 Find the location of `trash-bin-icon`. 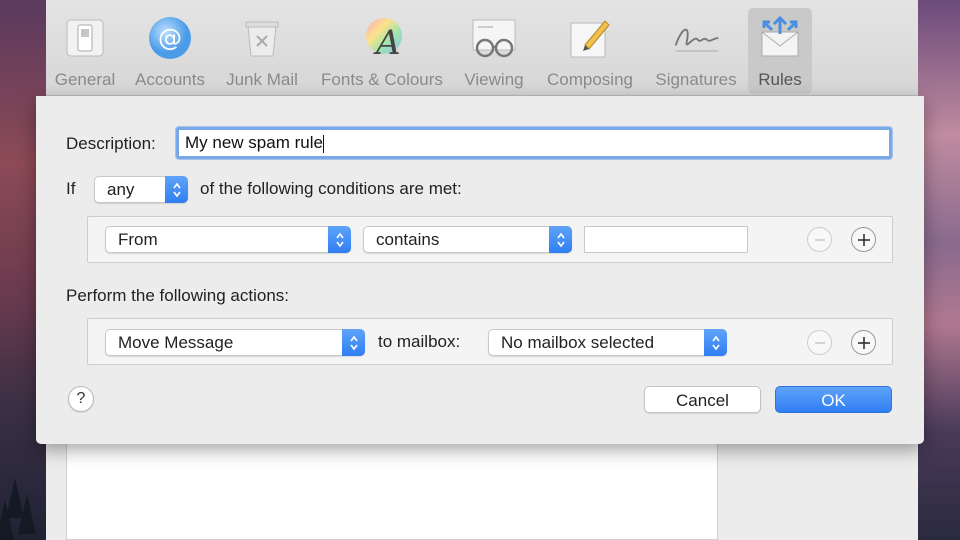

trash-bin-icon is located at coordinates (262, 38).